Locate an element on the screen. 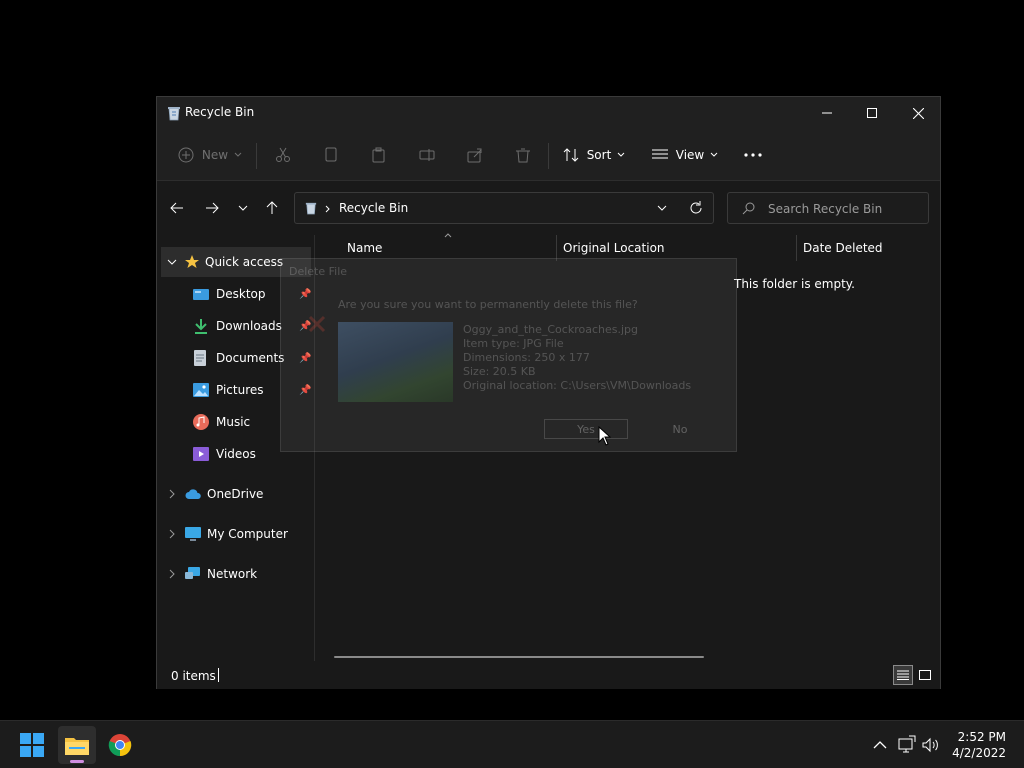 This screenshot has height=768, width=1024. large-icons-view-icon is located at coordinates (925, 675).